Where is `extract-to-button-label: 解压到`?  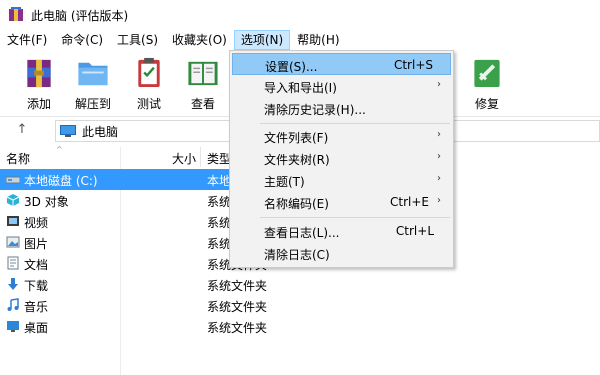
extract-to-button-label: 解压到 is located at coordinates (92, 104).